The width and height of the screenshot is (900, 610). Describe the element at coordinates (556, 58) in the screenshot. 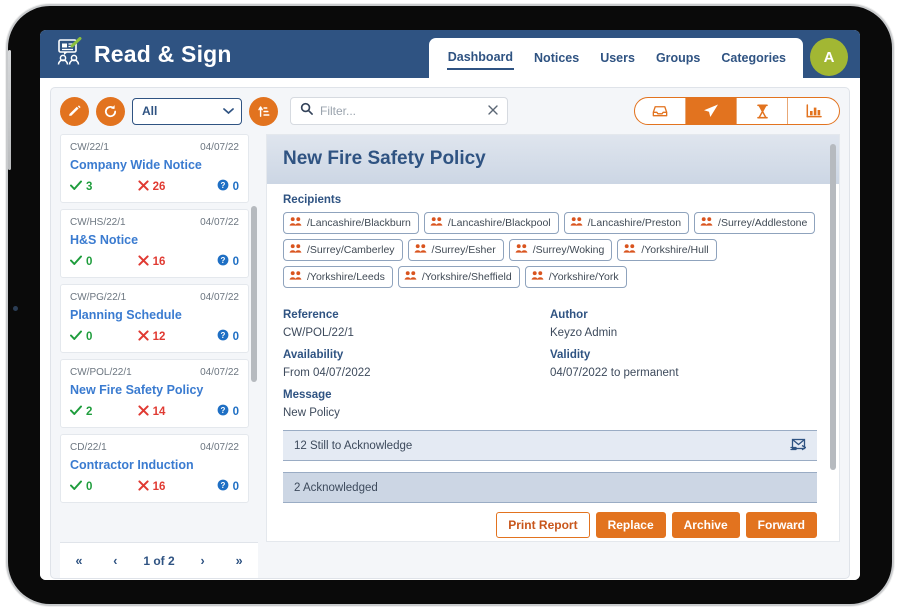

I see `nav-item-notices: Notices` at that location.